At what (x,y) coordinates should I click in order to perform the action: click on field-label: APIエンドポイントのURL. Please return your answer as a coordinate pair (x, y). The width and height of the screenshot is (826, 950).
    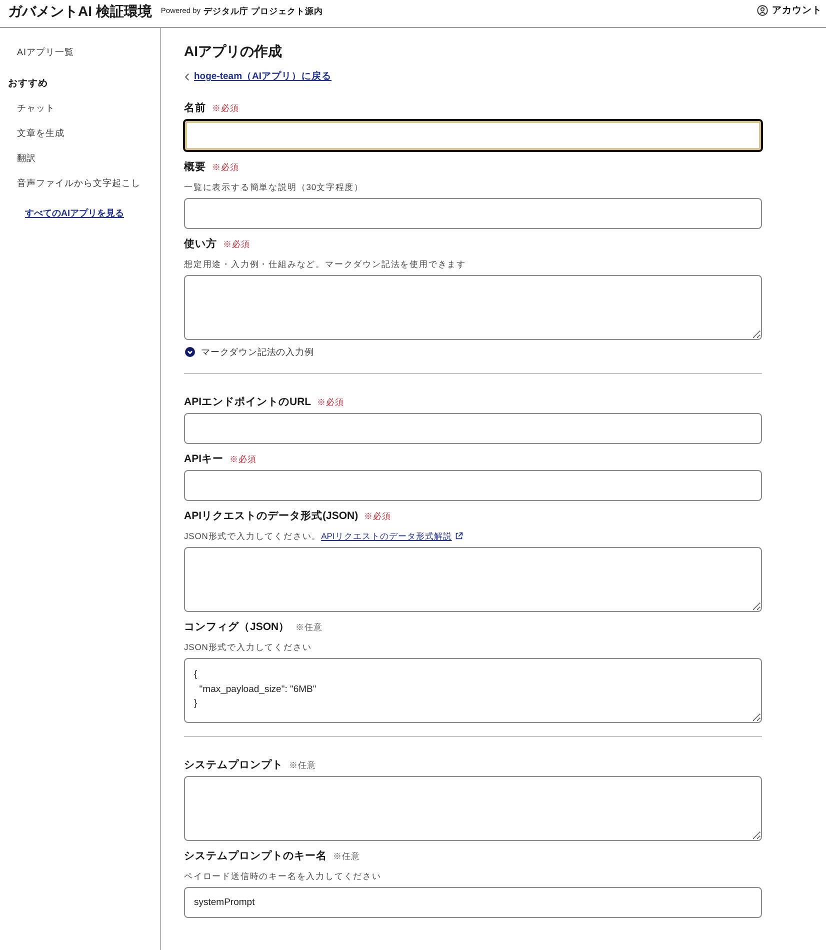
    Looking at the image, I should click on (248, 402).